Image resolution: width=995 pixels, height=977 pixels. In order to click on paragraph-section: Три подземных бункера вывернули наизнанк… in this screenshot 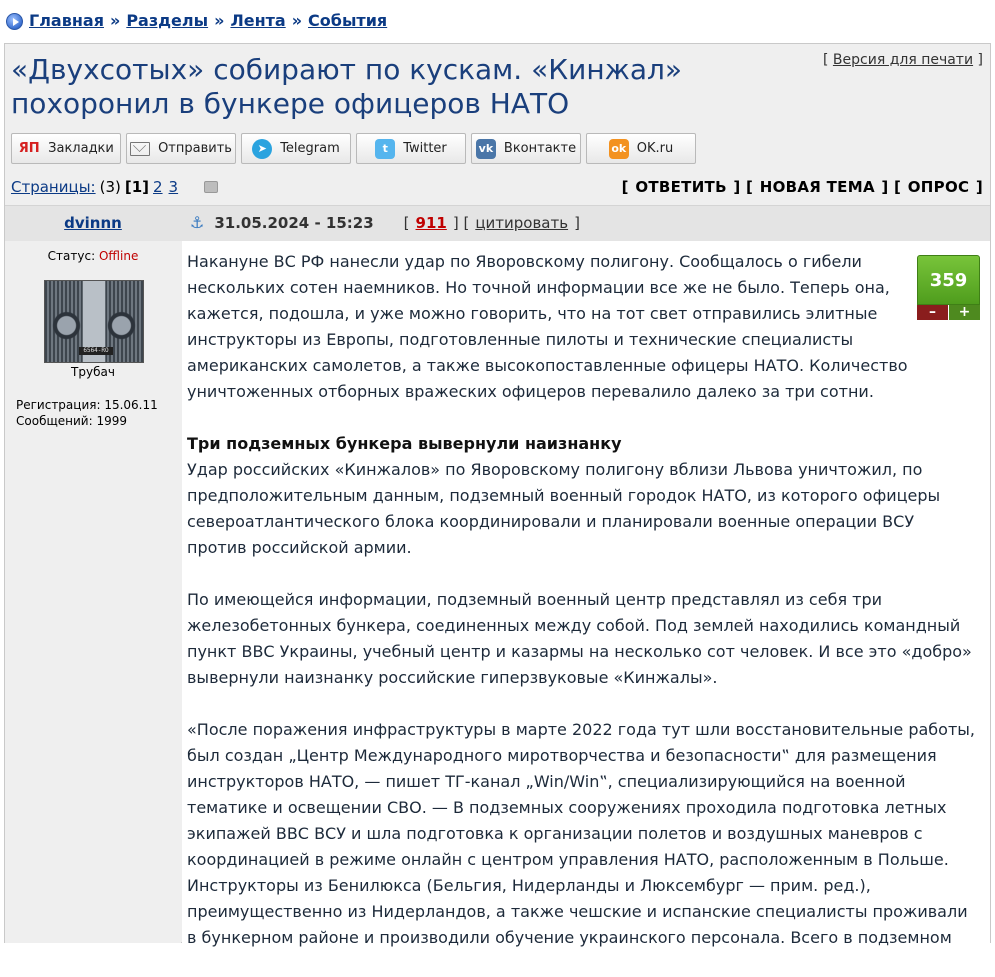, I will do `click(582, 496)`.